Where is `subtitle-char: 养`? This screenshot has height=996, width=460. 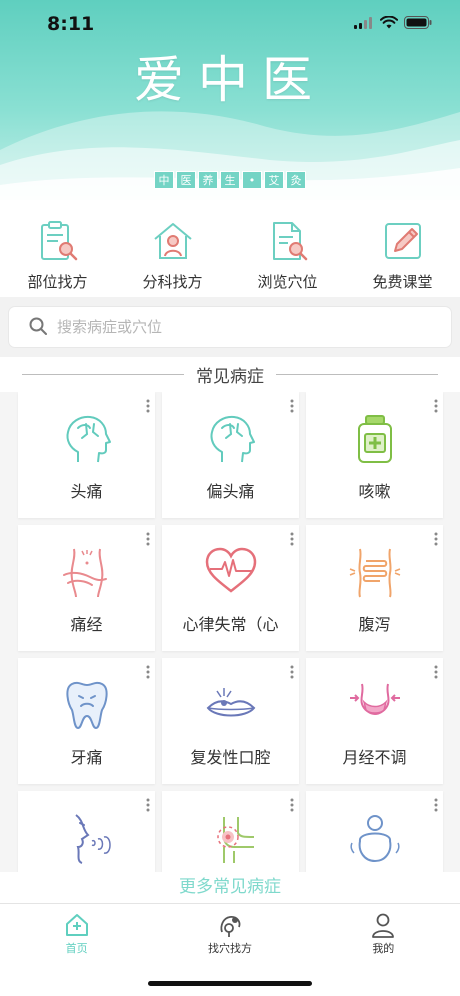
subtitle-char: 养 is located at coordinates (208, 180).